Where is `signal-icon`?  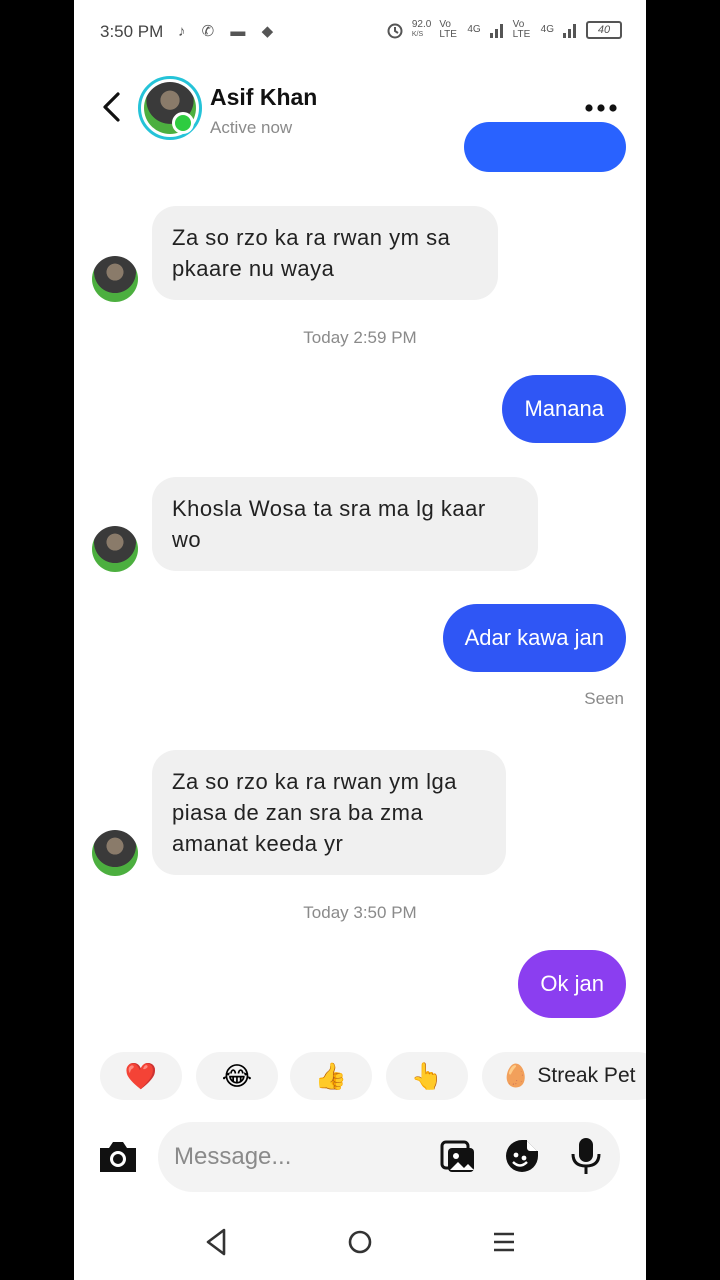
signal-icon is located at coordinates (496, 31).